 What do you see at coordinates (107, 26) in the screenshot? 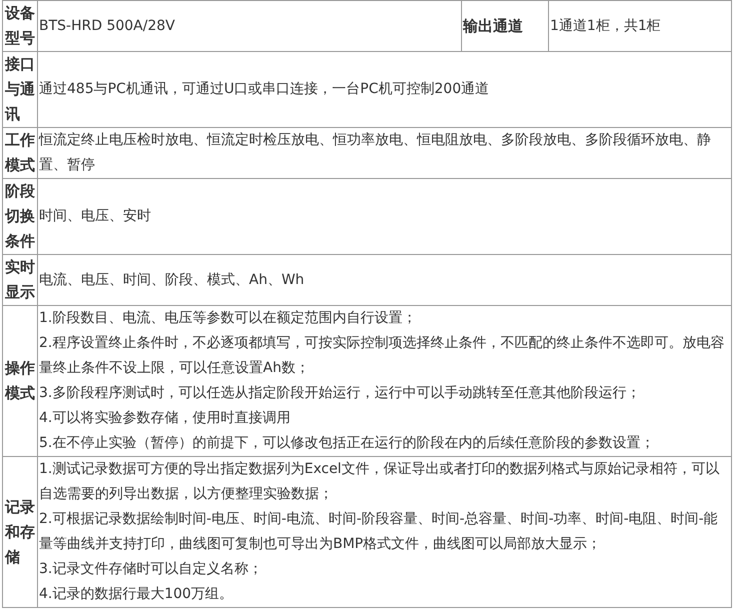
I see `spec-text: BTS-HRD 500A/28V` at bounding box center [107, 26].